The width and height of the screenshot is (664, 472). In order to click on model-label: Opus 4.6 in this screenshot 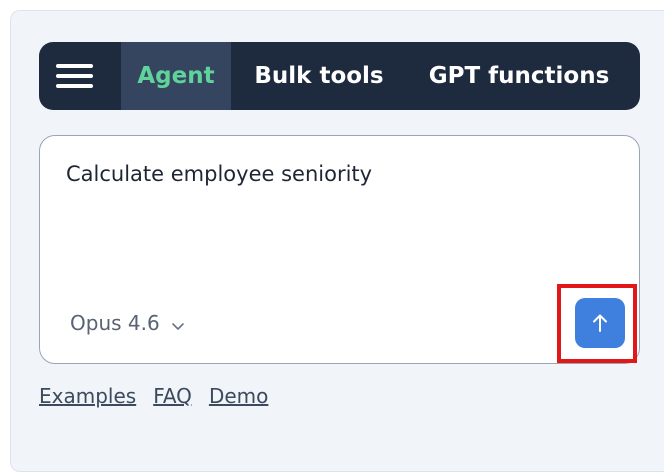, I will do `click(115, 323)`.